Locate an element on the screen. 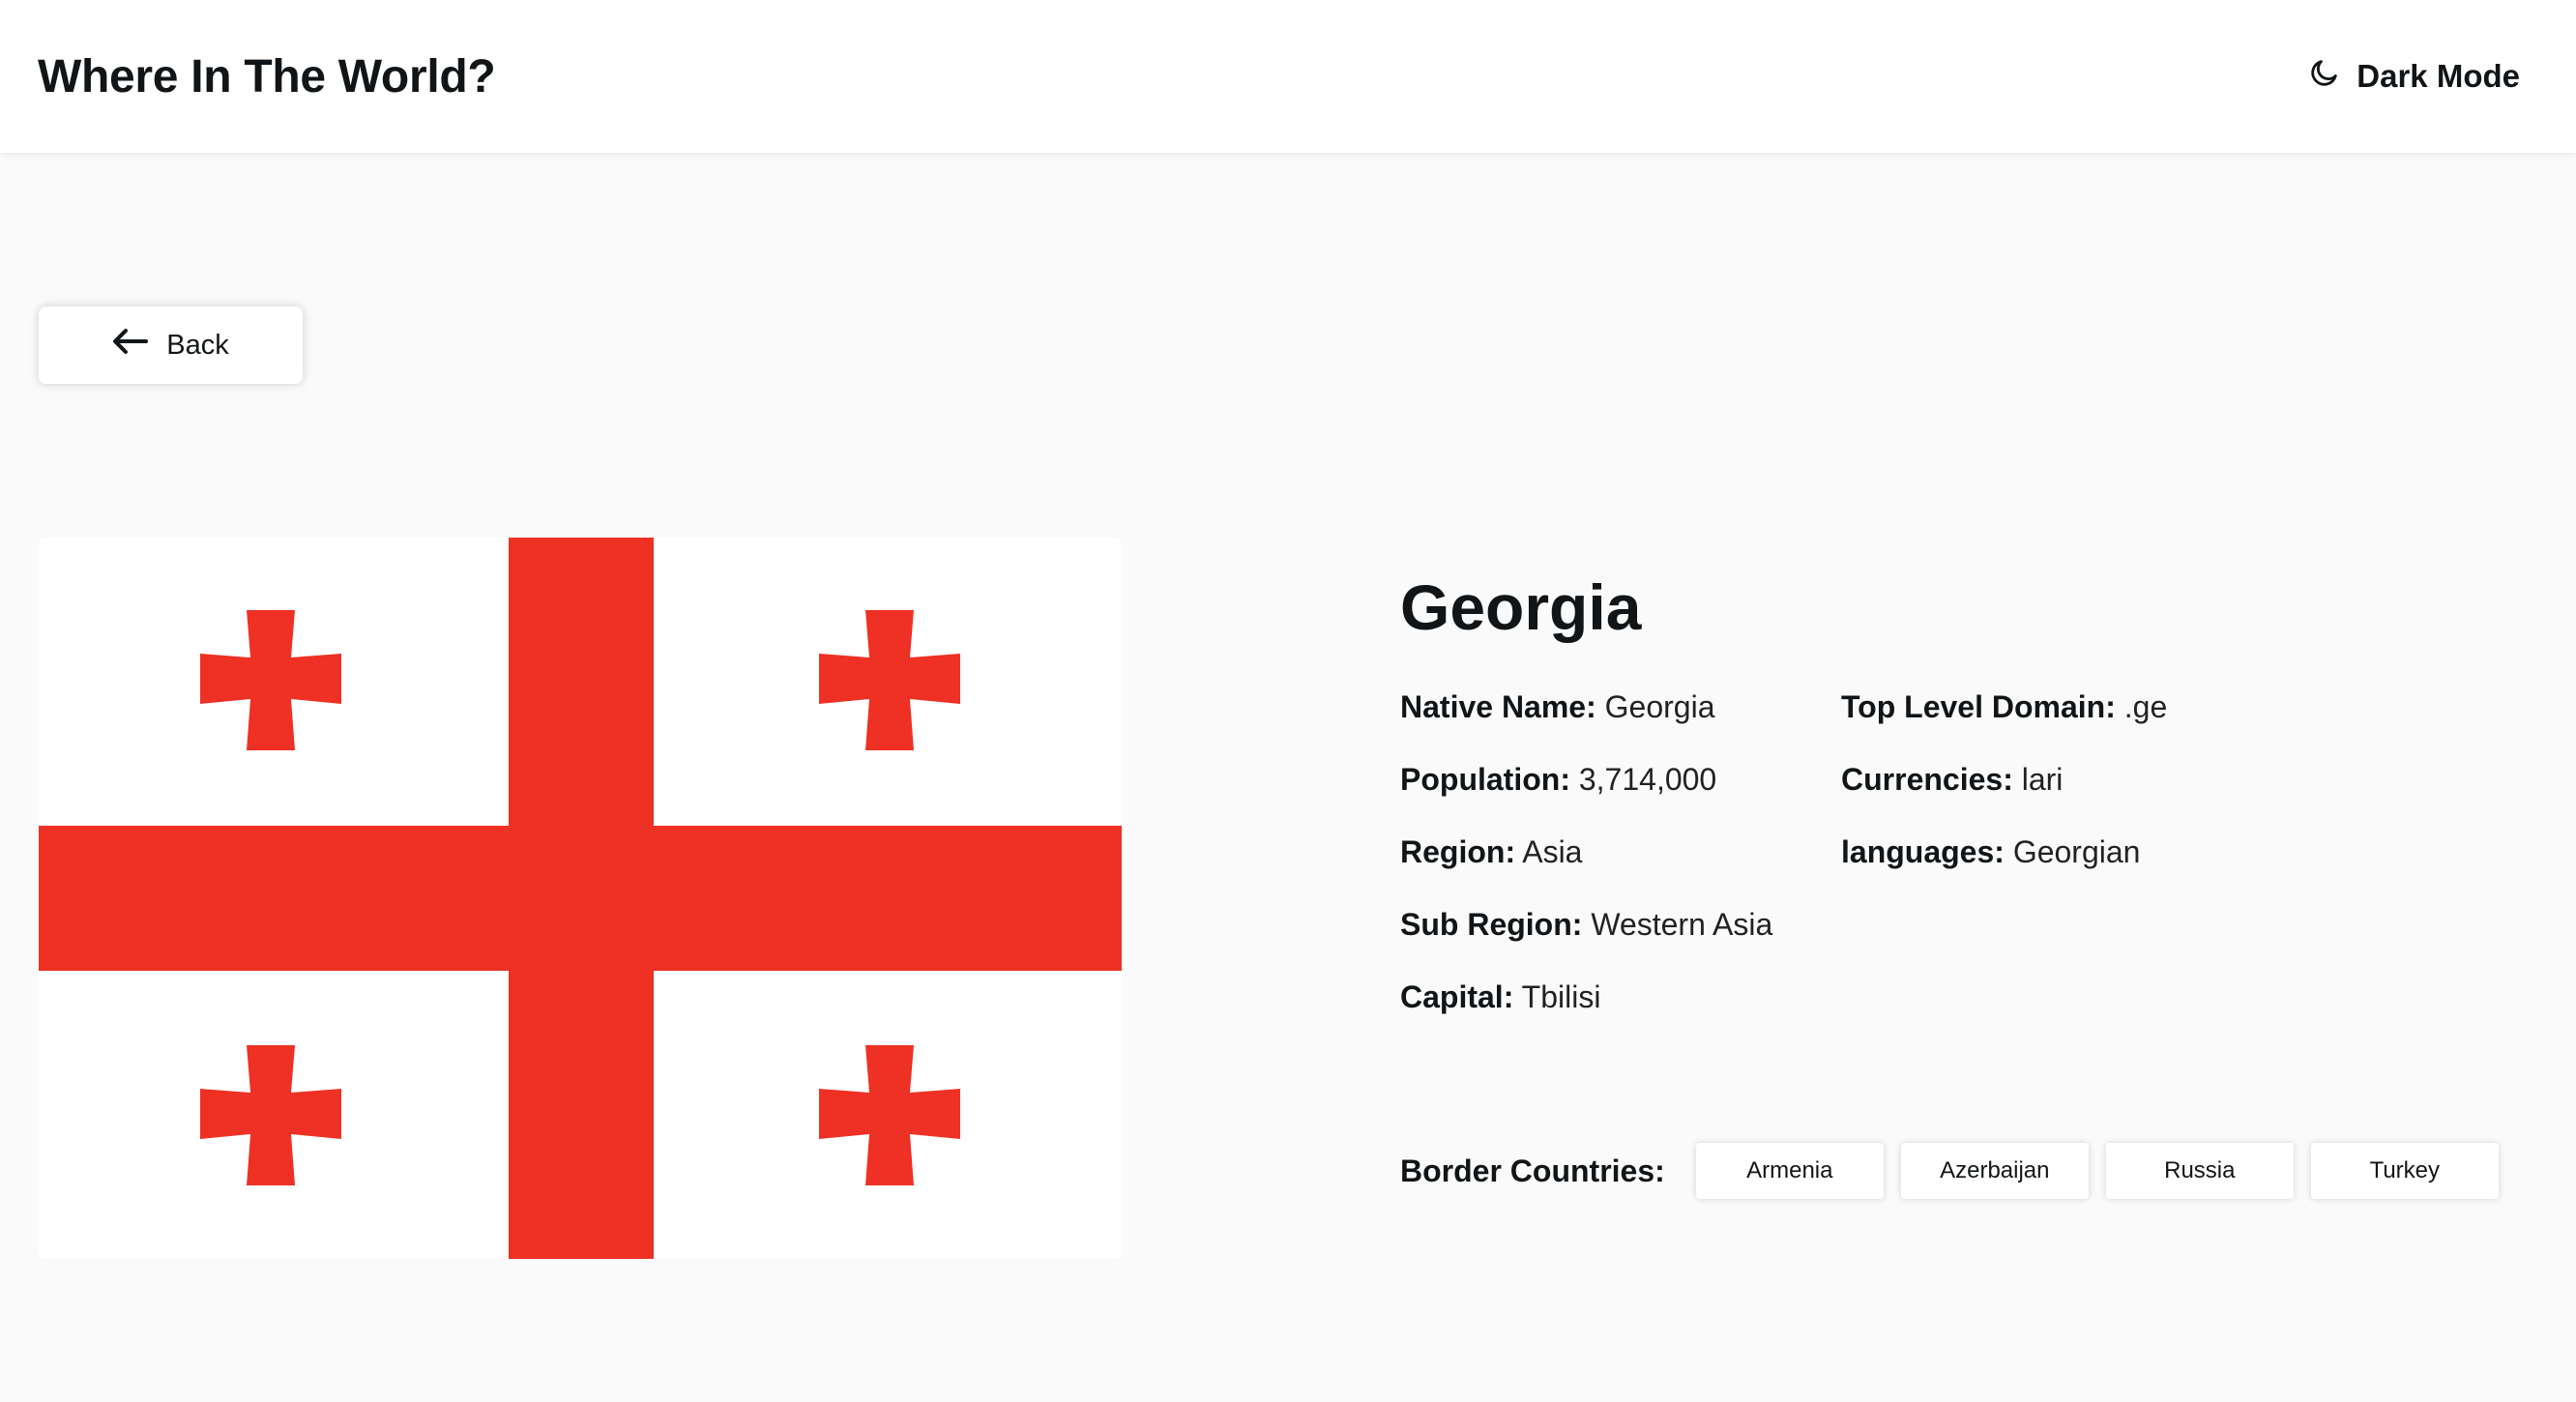 This screenshot has height=1402, width=2576. info-label: Capital: is located at coordinates (1457, 996).